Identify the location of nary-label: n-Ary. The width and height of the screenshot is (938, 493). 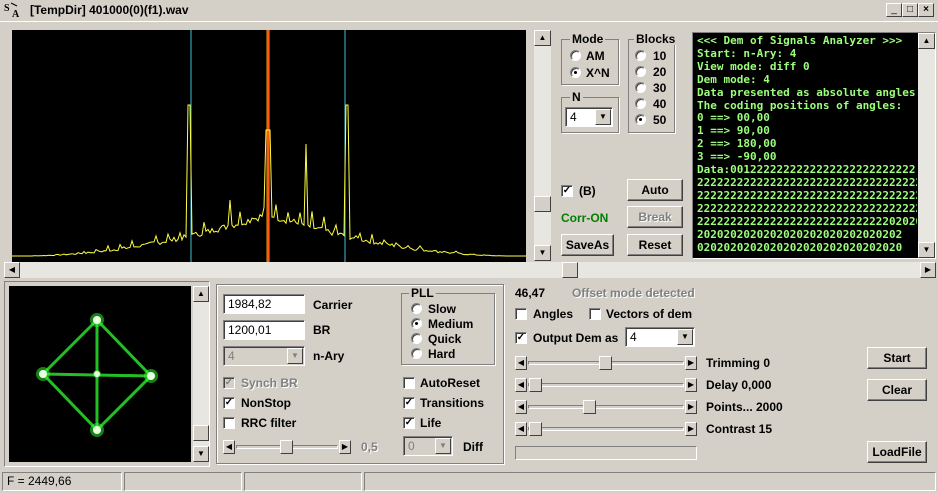
(329, 356).